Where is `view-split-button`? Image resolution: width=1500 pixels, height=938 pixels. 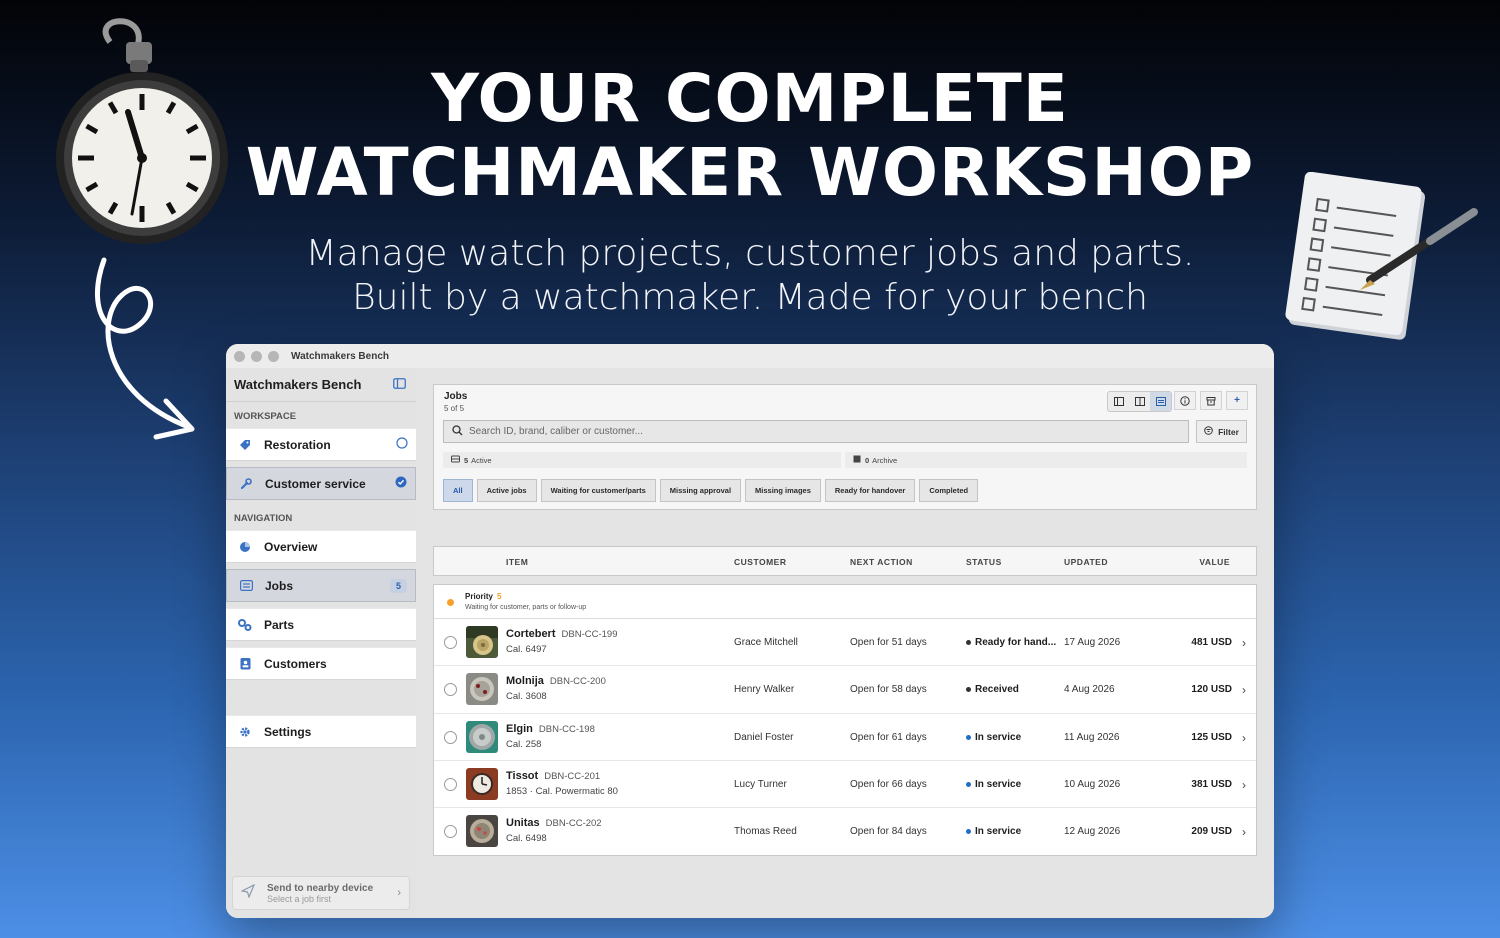 view-split-button is located at coordinates (1139, 401).